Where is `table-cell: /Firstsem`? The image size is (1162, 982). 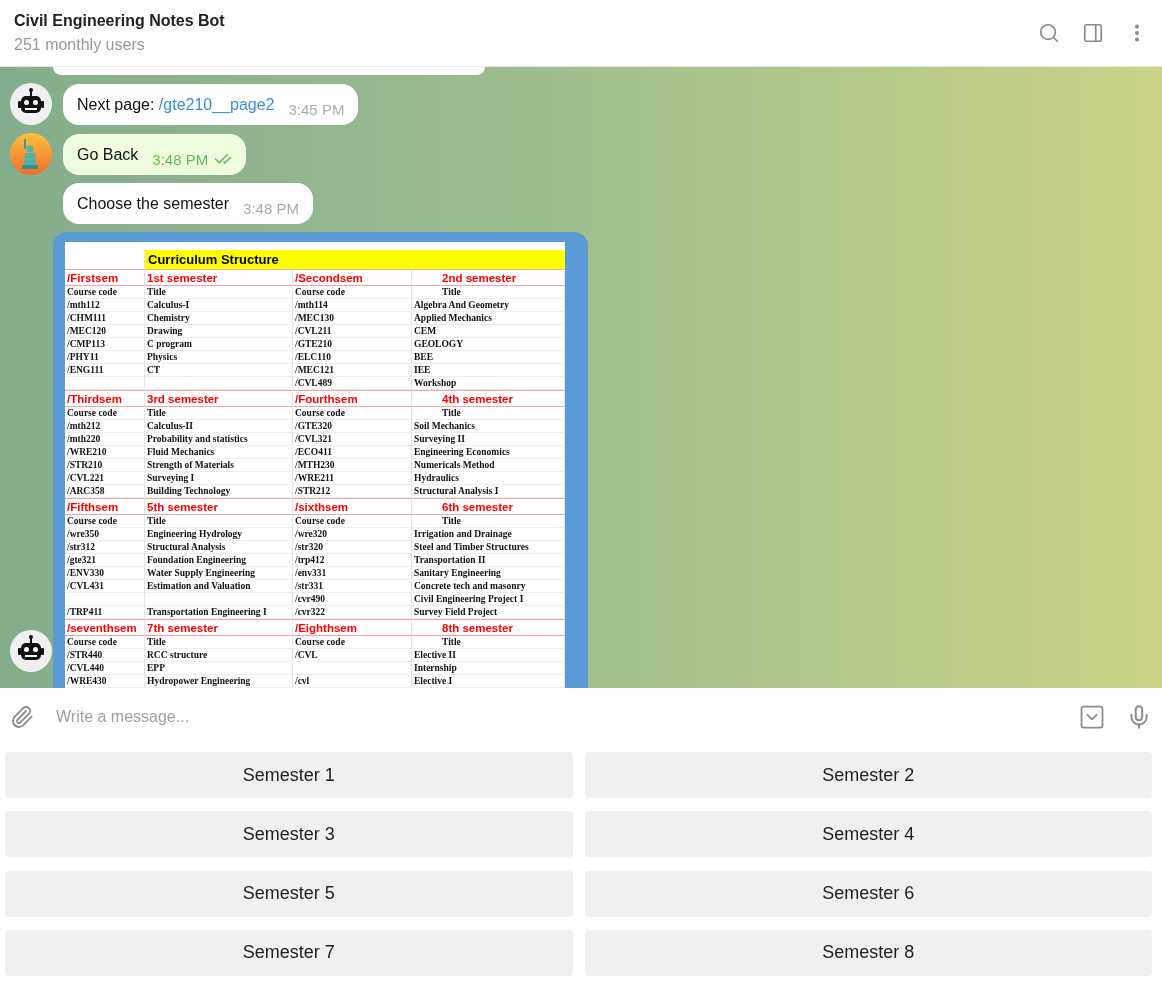
table-cell: /Firstsem is located at coordinates (105, 277).